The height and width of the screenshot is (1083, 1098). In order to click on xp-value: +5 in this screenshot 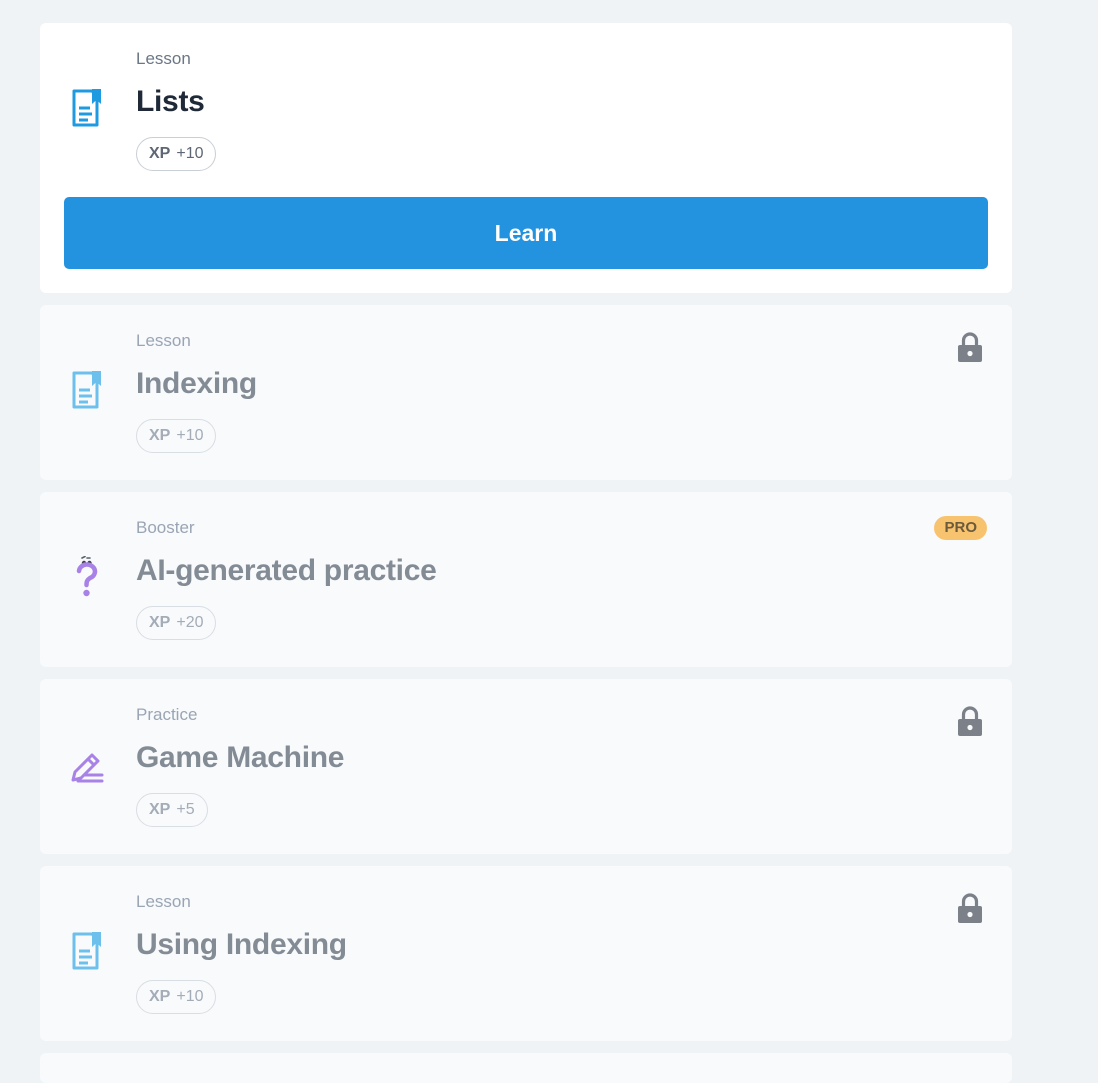, I will do `click(185, 809)`.